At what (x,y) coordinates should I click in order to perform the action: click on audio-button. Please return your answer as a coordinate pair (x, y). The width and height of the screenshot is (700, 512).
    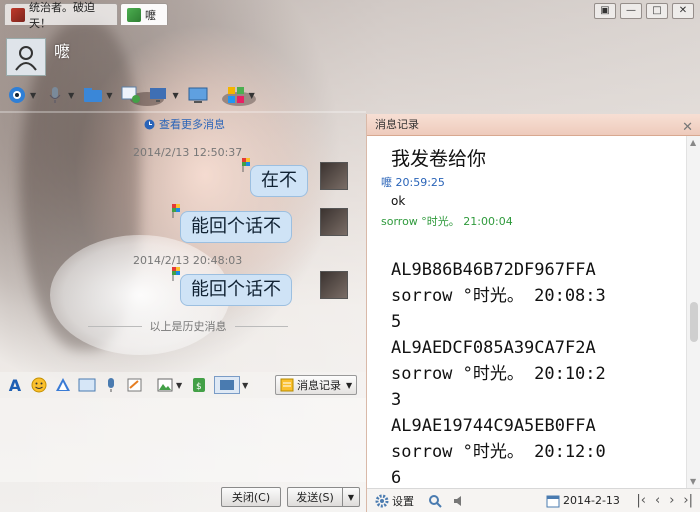
    Looking at the image, I should click on (459, 501).